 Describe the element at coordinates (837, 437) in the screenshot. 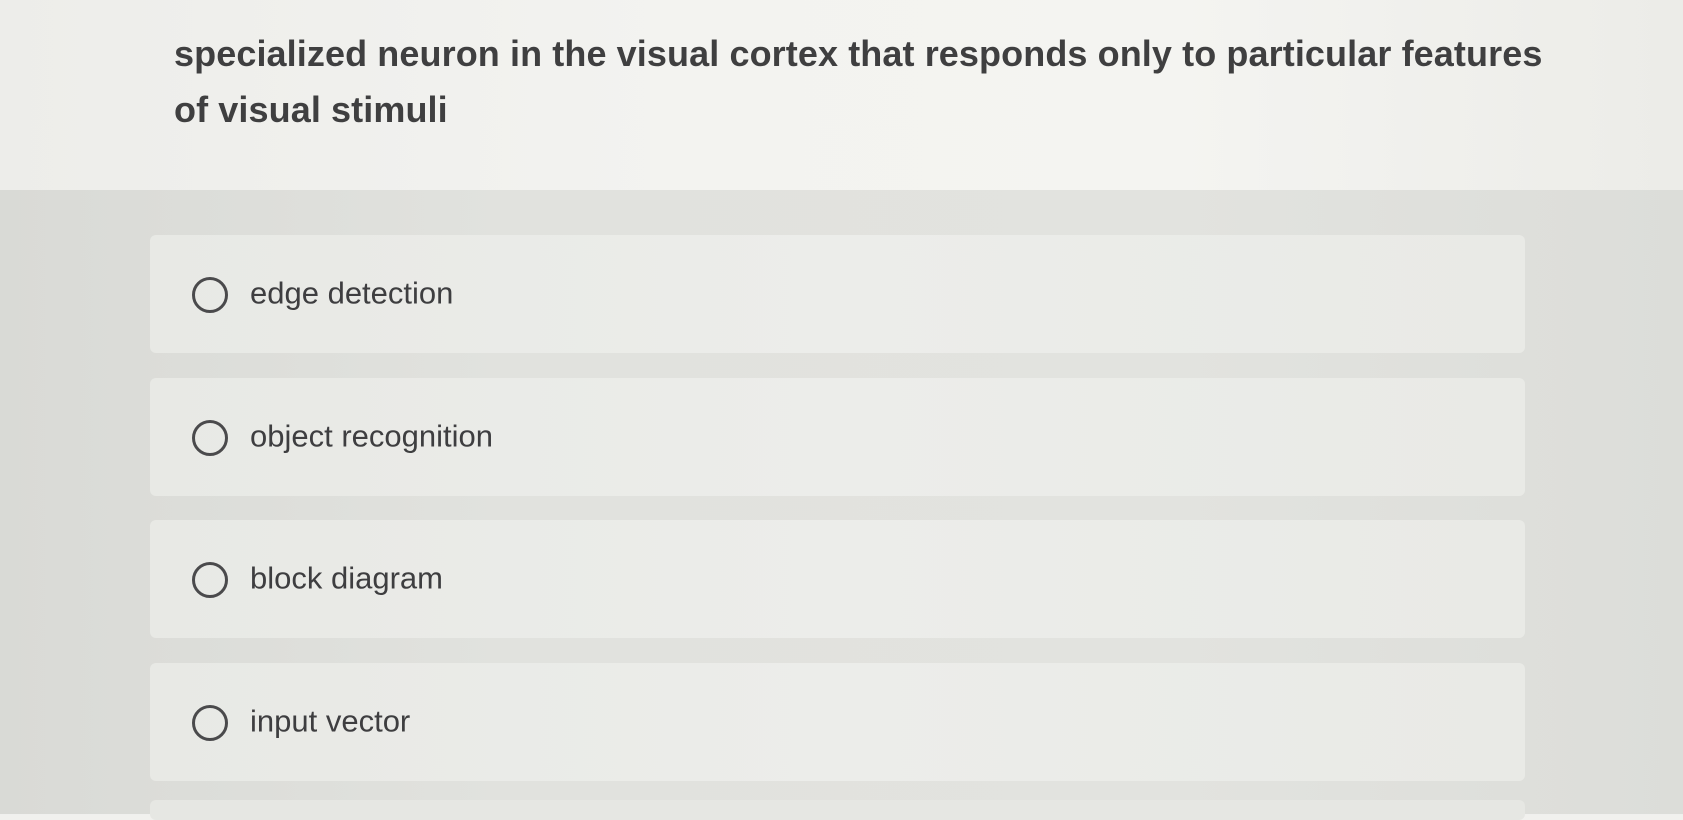

I see `answer-option-object-recognition: object recognition` at that location.